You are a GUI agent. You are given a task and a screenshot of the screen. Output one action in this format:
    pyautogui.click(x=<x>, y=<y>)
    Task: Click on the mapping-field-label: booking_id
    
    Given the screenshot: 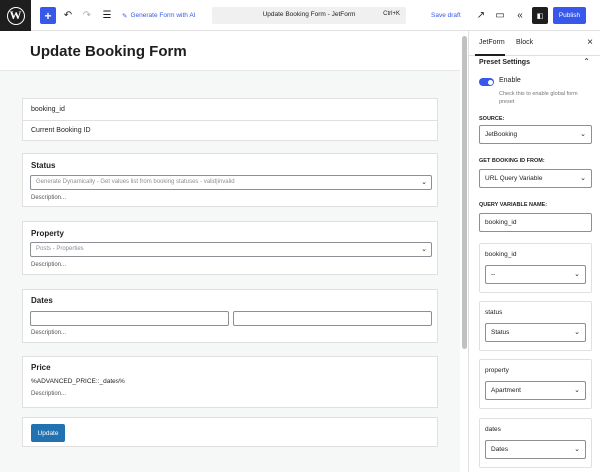 What is the action you would take?
    pyautogui.click(x=501, y=254)
    